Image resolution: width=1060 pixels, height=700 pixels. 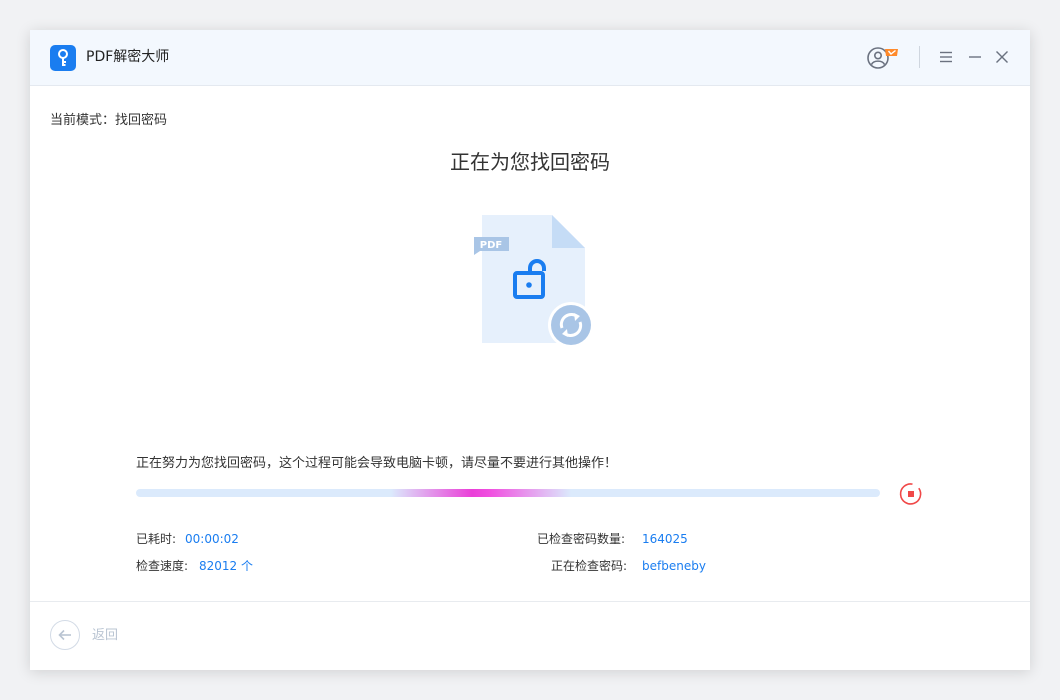 What do you see at coordinates (530, 601) in the screenshot?
I see `footer-divider` at bounding box center [530, 601].